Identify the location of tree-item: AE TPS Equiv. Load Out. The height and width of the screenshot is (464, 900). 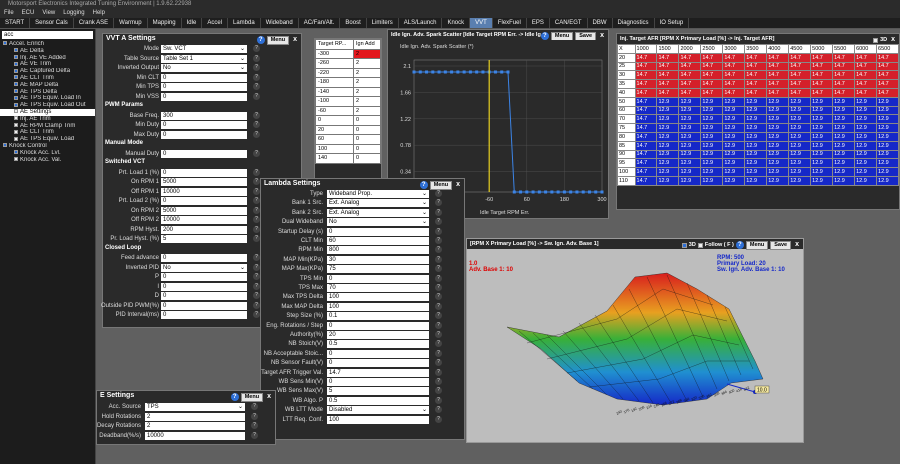
(47, 105).